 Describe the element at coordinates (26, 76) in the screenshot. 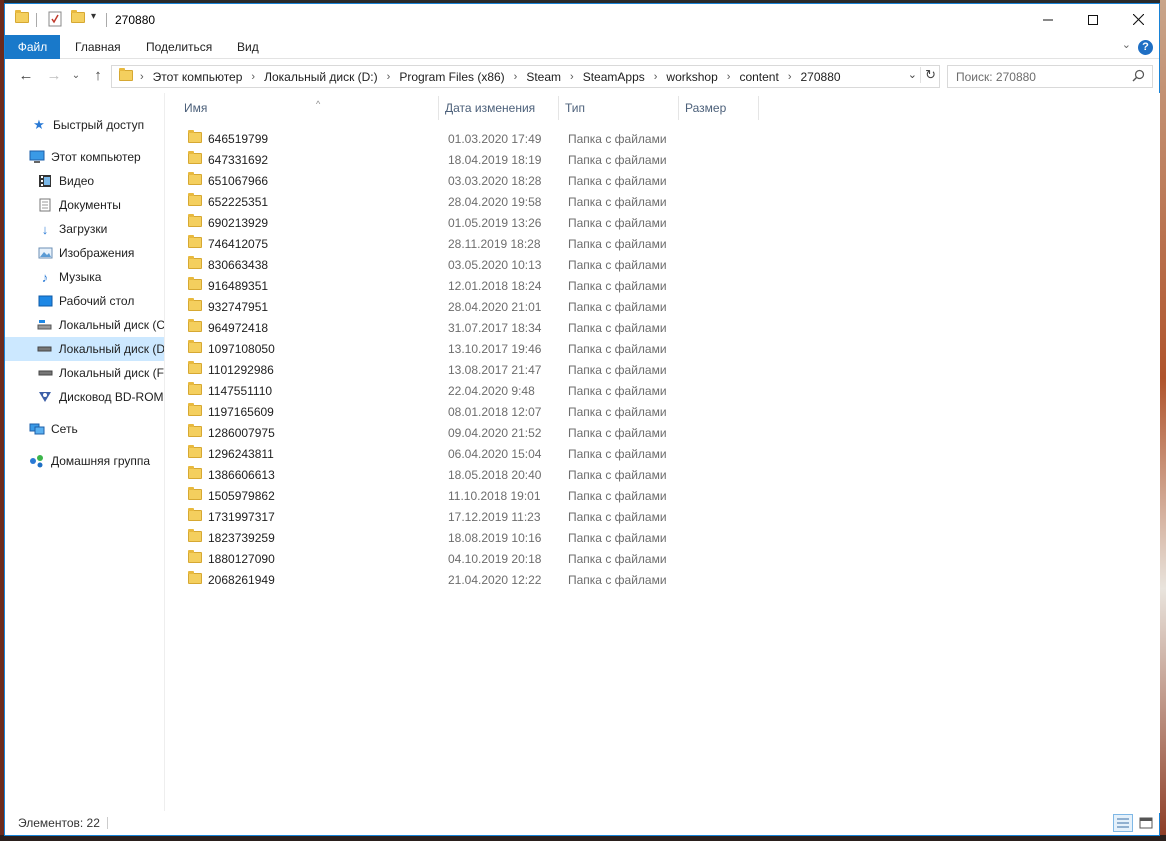

I see `back-button: ←` at that location.